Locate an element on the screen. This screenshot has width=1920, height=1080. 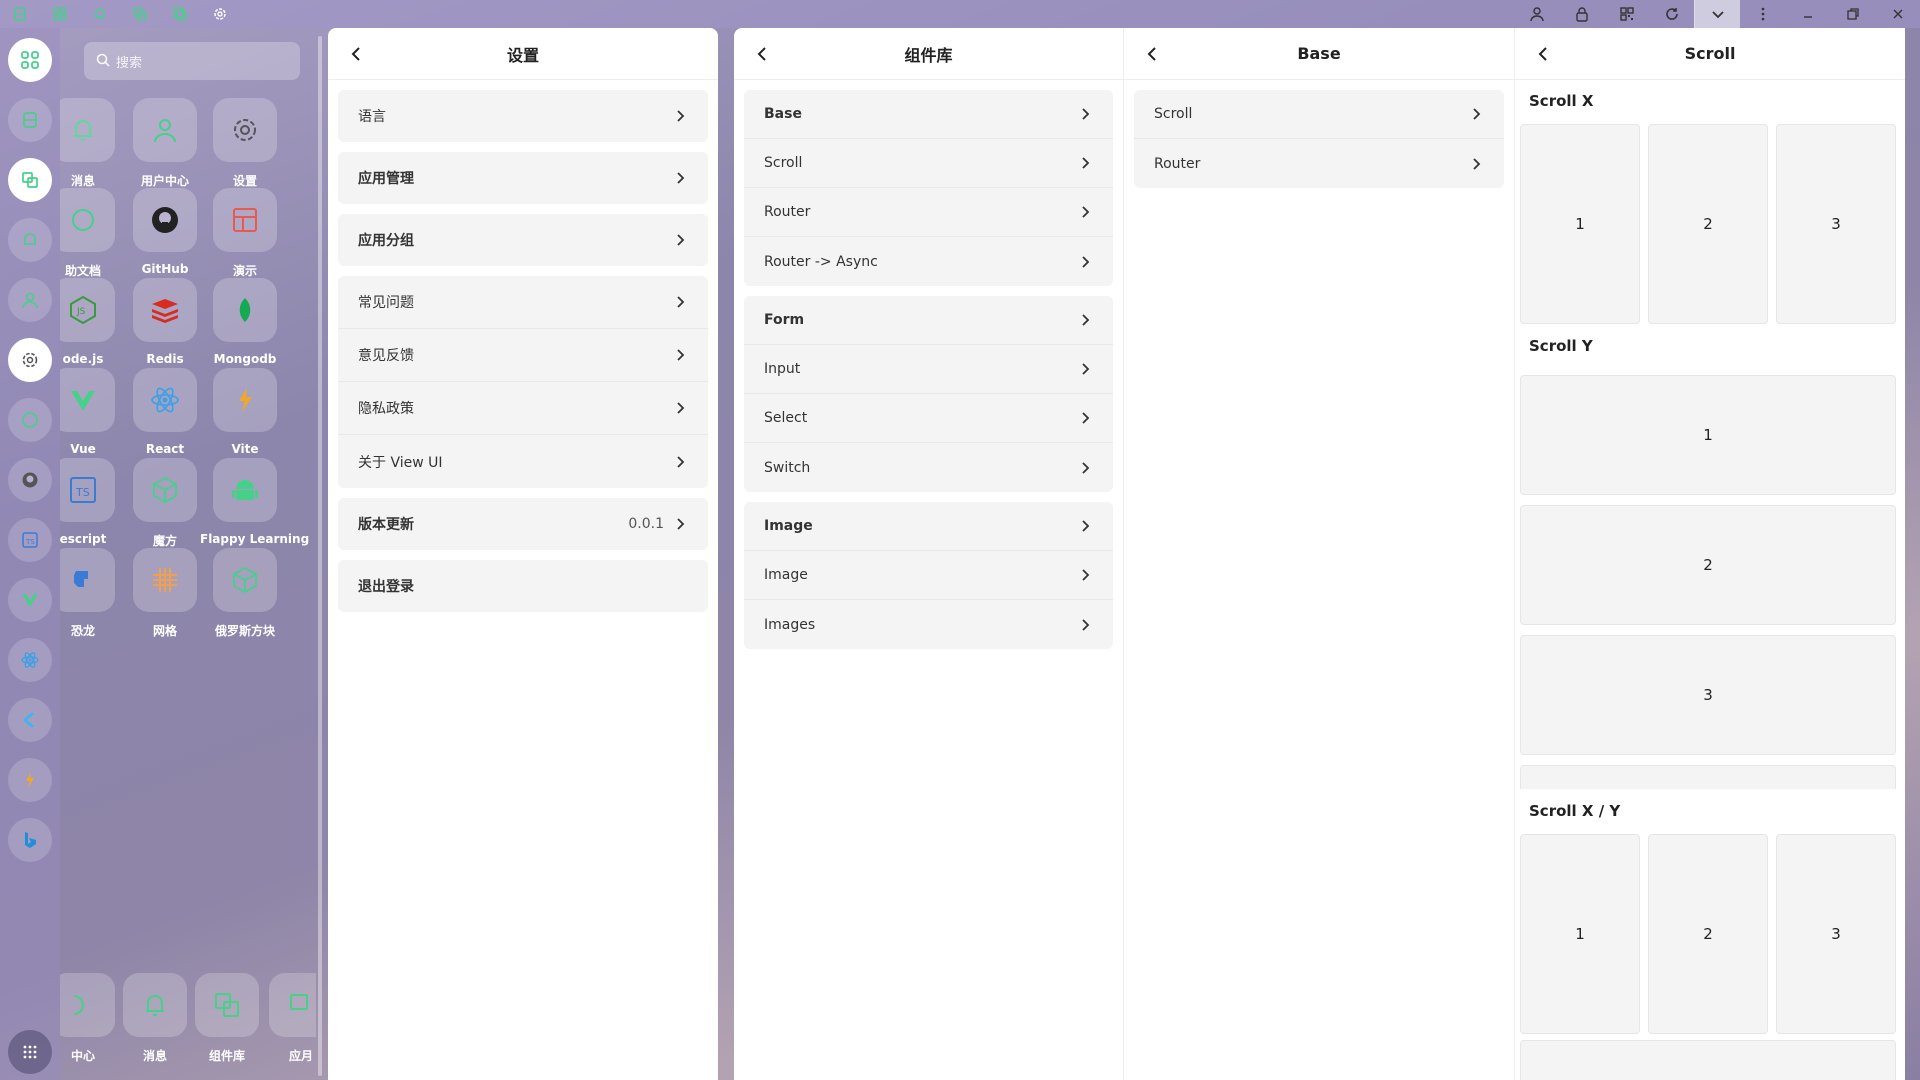
app-demo: 演示 is located at coordinates (245, 233).